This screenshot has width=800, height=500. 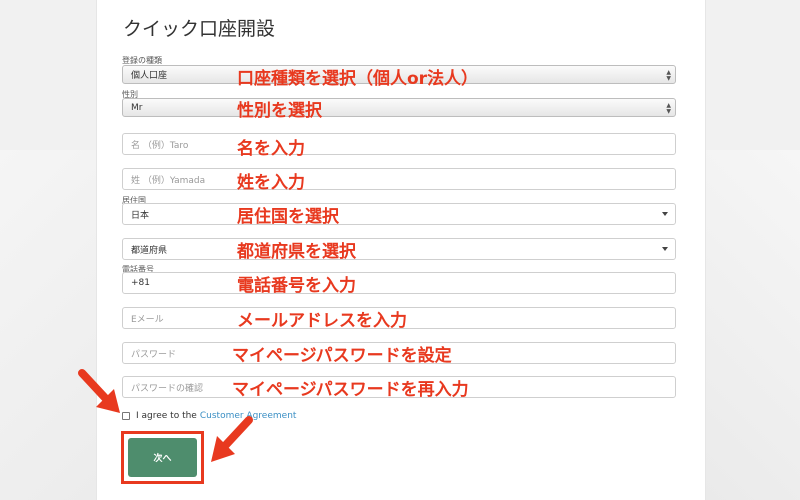 I want to click on annotation-password: マイページパスワードを設定, so click(x=342, y=356).